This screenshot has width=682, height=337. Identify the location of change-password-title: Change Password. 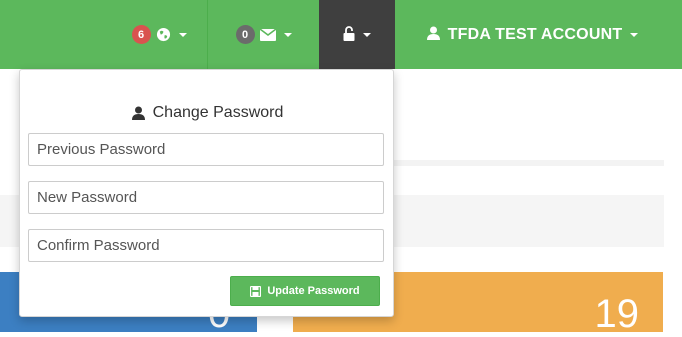
(218, 112).